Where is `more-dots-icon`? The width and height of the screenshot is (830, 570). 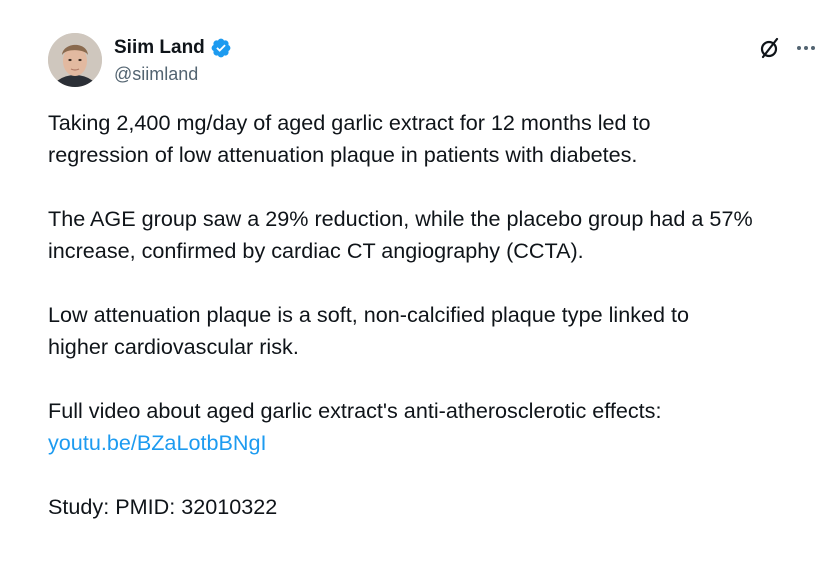
more-dots-icon is located at coordinates (806, 48).